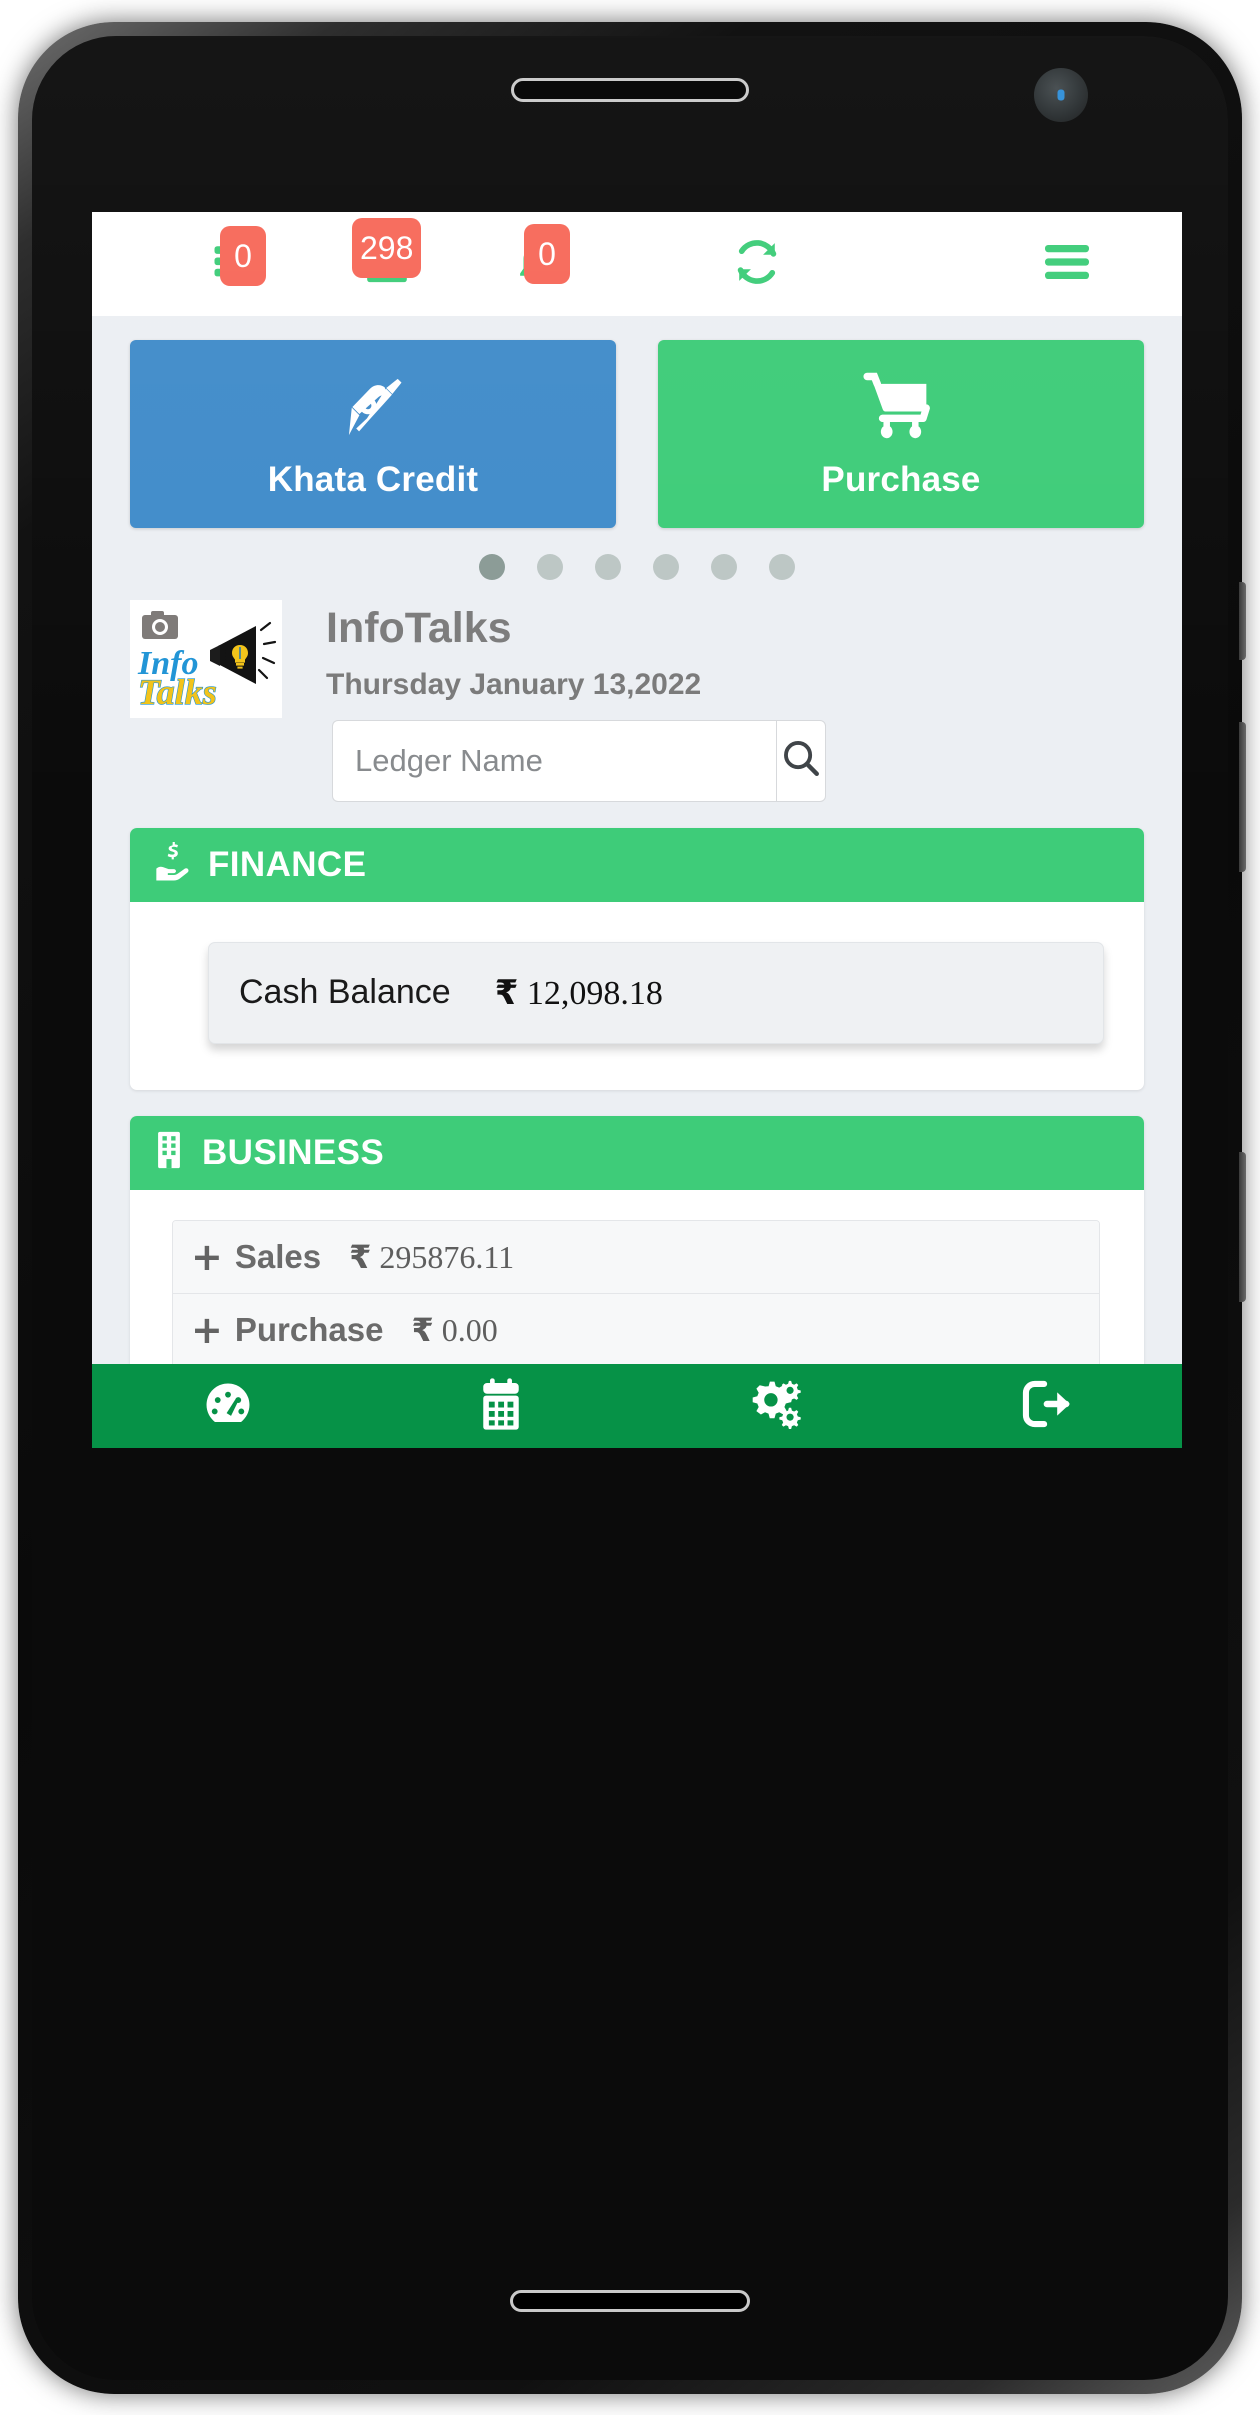  What do you see at coordinates (735, 701) in the screenshot?
I see `identity-text-block: InfoTalks Thursday January 13,2022` at bounding box center [735, 701].